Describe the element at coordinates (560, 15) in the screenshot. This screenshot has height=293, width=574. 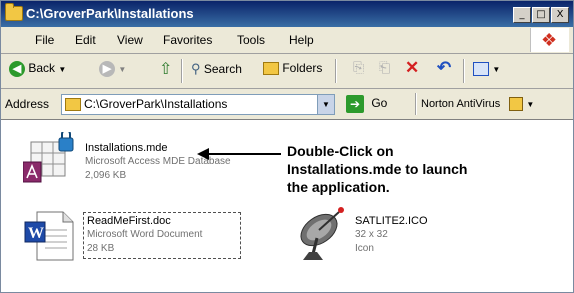
I see `close-button: X` at that location.